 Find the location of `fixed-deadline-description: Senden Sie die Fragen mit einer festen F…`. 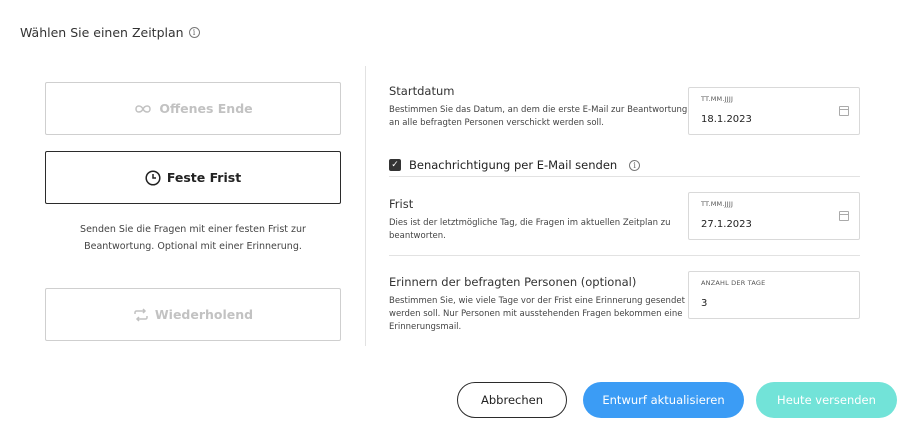

fixed-deadline-description: Senden Sie die Fragen mit einer festen F… is located at coordinates (193, 238).